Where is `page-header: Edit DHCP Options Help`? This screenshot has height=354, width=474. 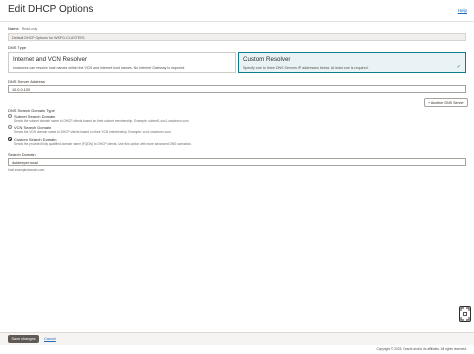
page-header: Edit DHCP Options Help is located at coordinates (237, 11).